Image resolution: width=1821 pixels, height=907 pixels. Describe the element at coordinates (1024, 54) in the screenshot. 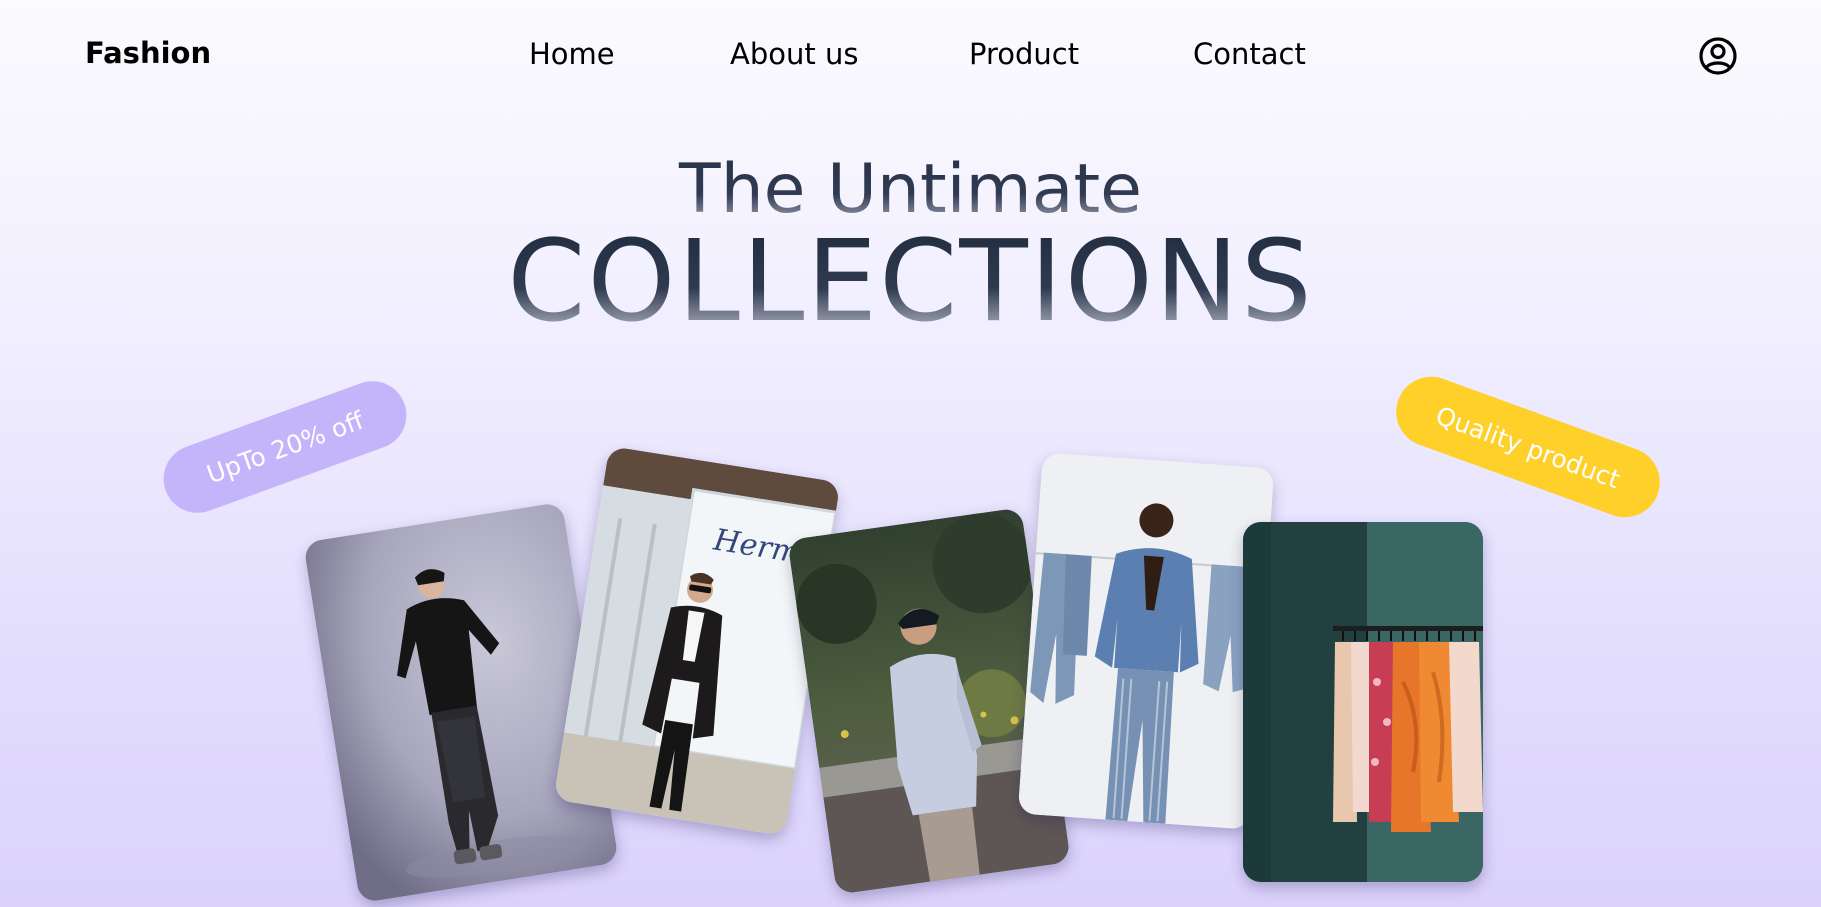

I see `nav-product: Product` at that location.